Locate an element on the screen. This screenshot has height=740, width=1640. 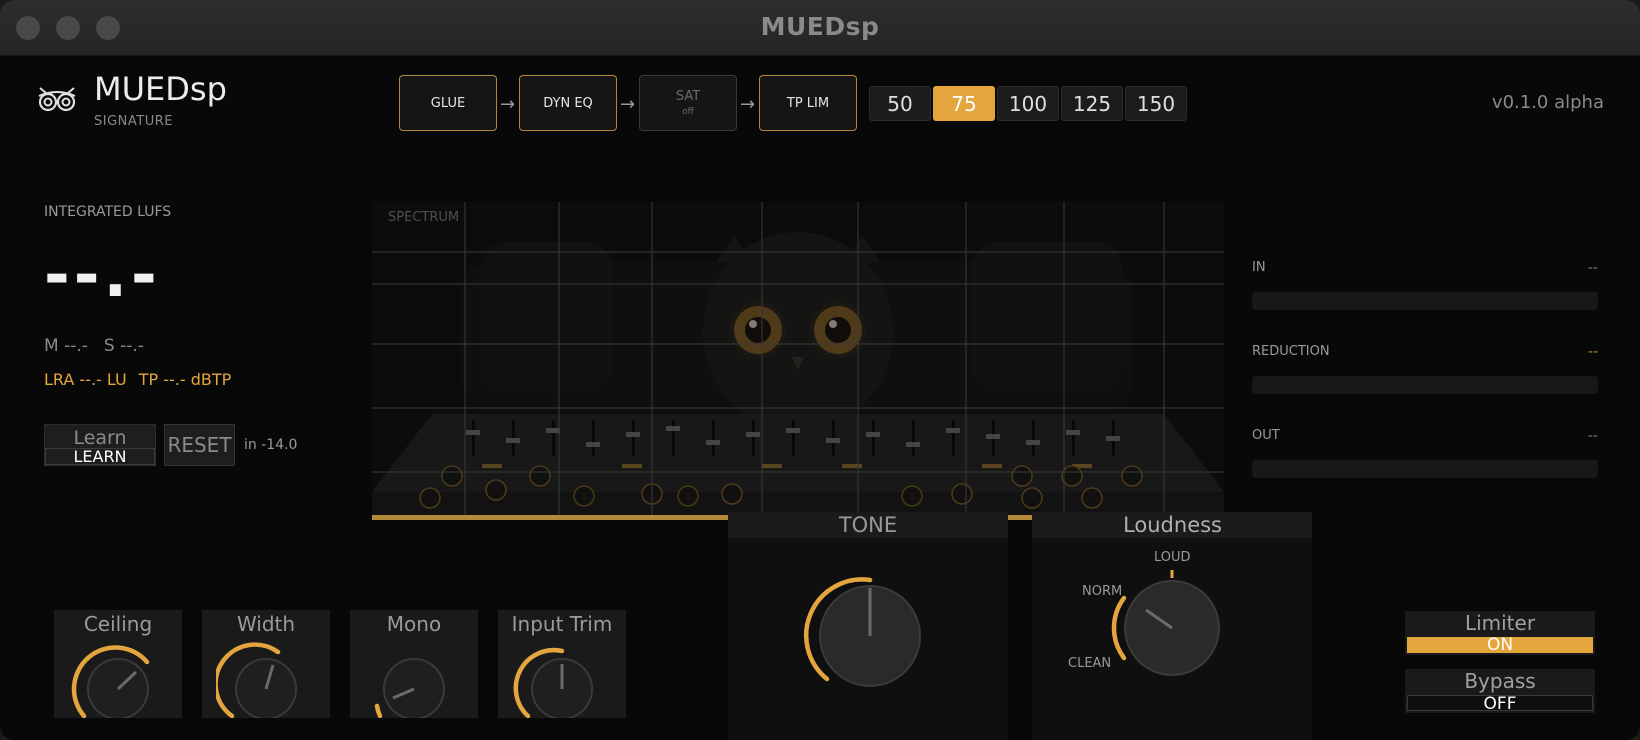
window-title: MUEDsp is located at coordinates (820, 26).